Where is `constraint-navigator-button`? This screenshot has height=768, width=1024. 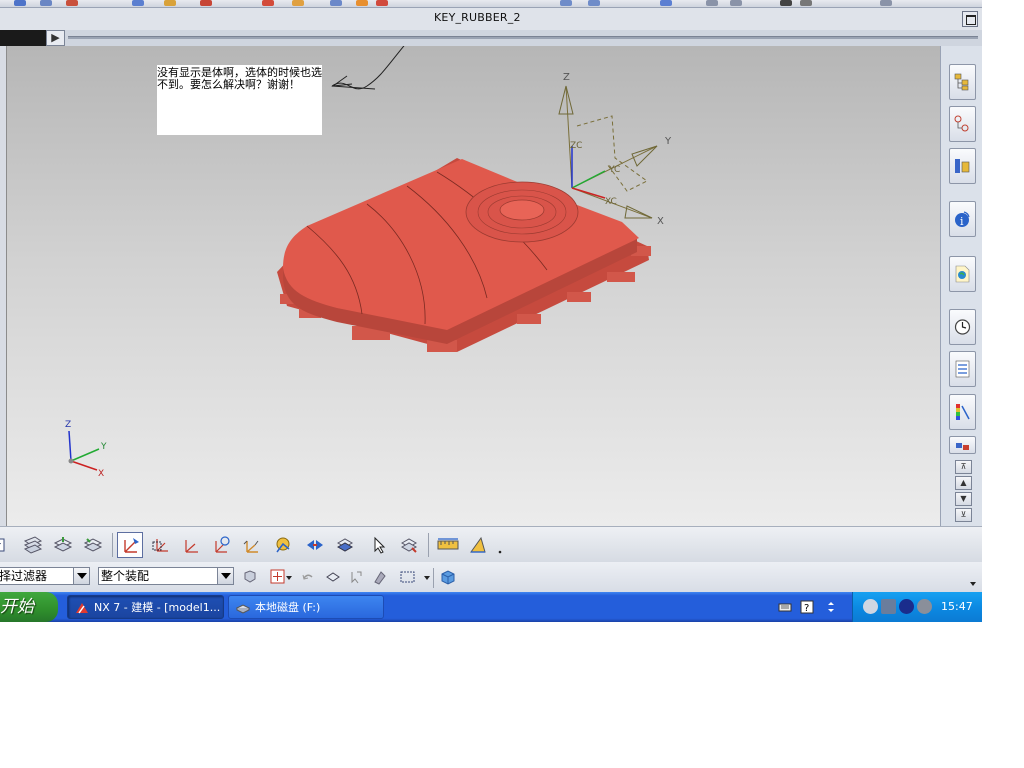
constraint-navigator-button is located at coordinates (962, 124).